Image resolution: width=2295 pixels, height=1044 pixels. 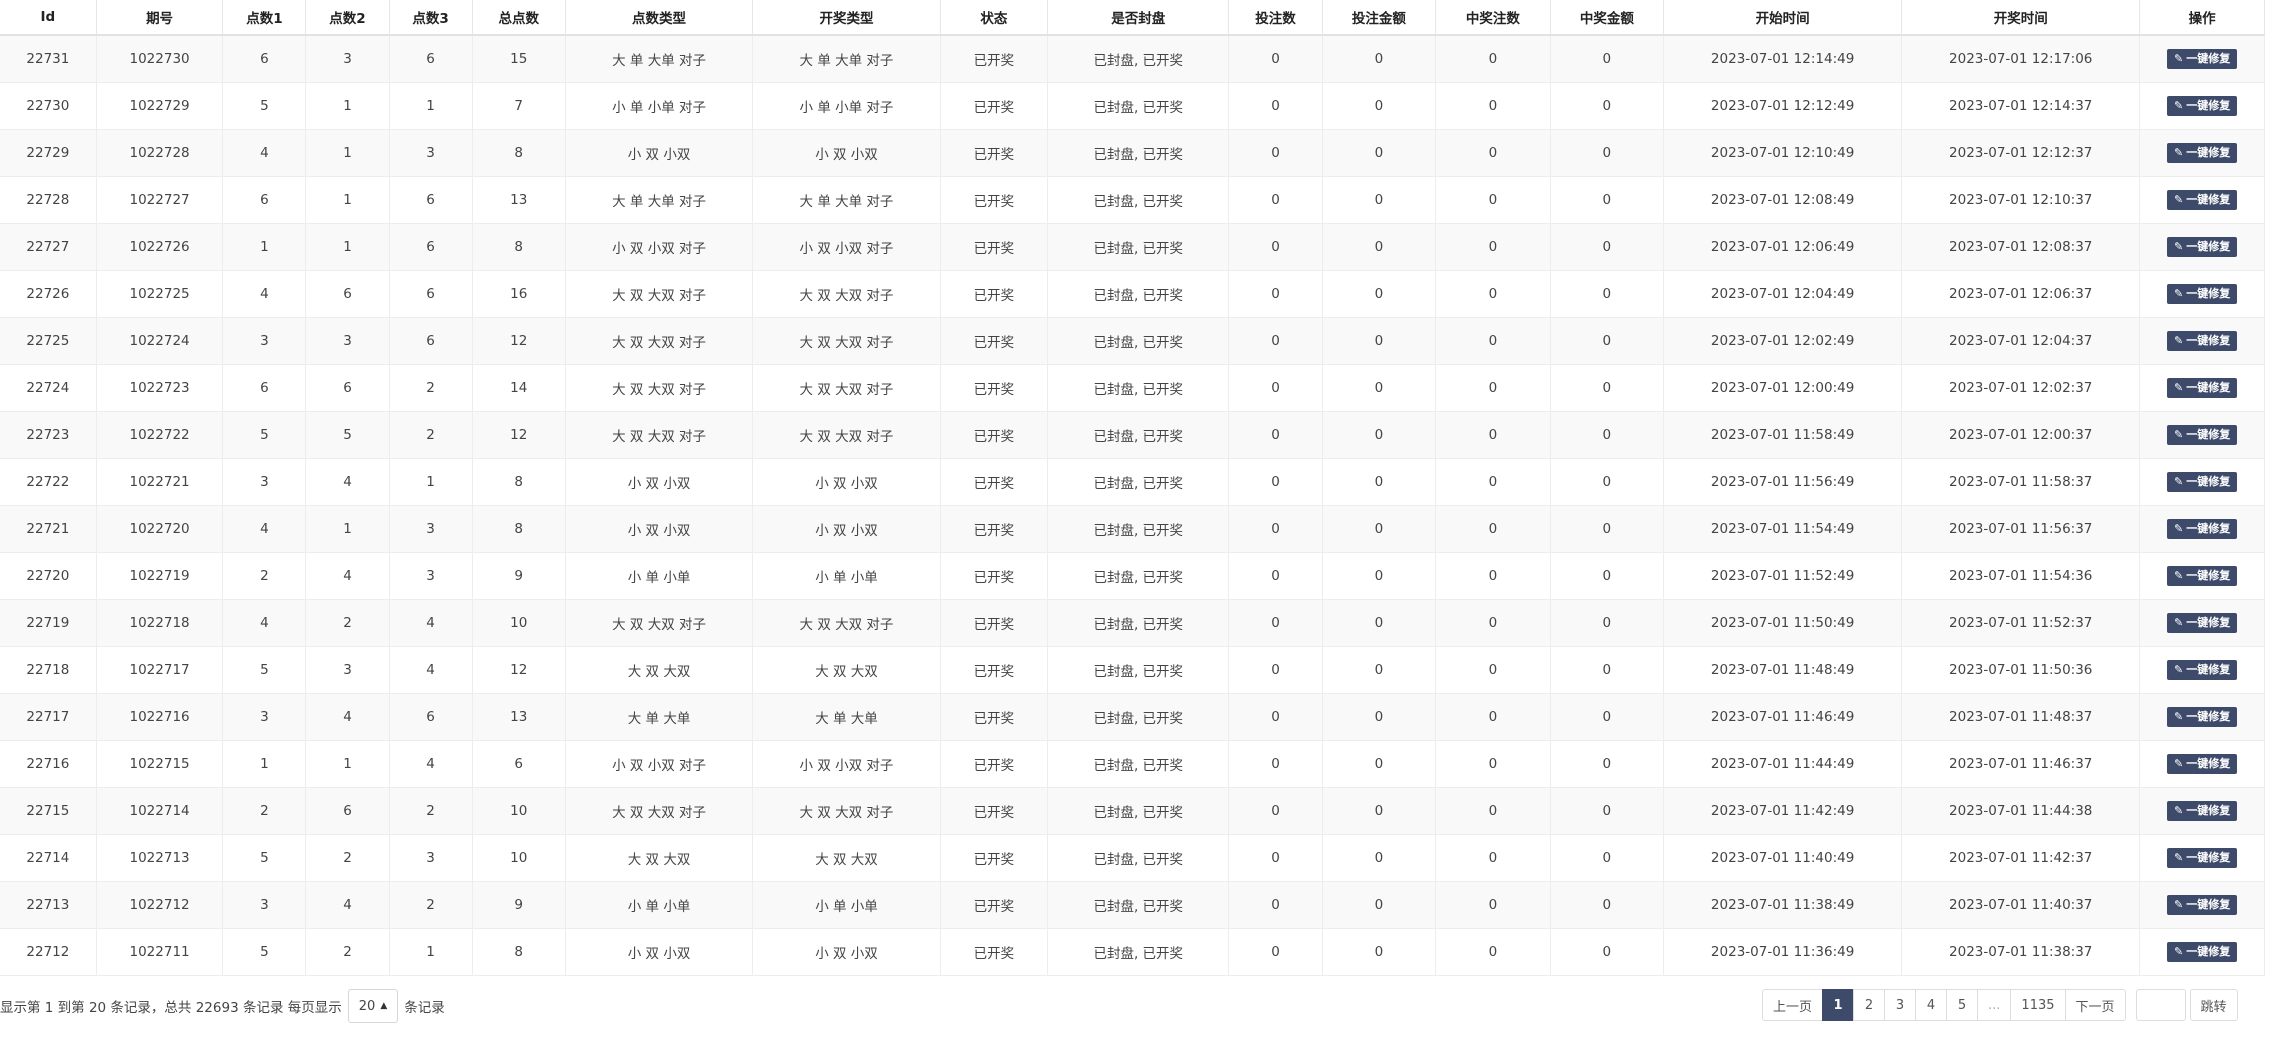 I want to click on jump-button: 跳转, so click(x=2213, y=1005).